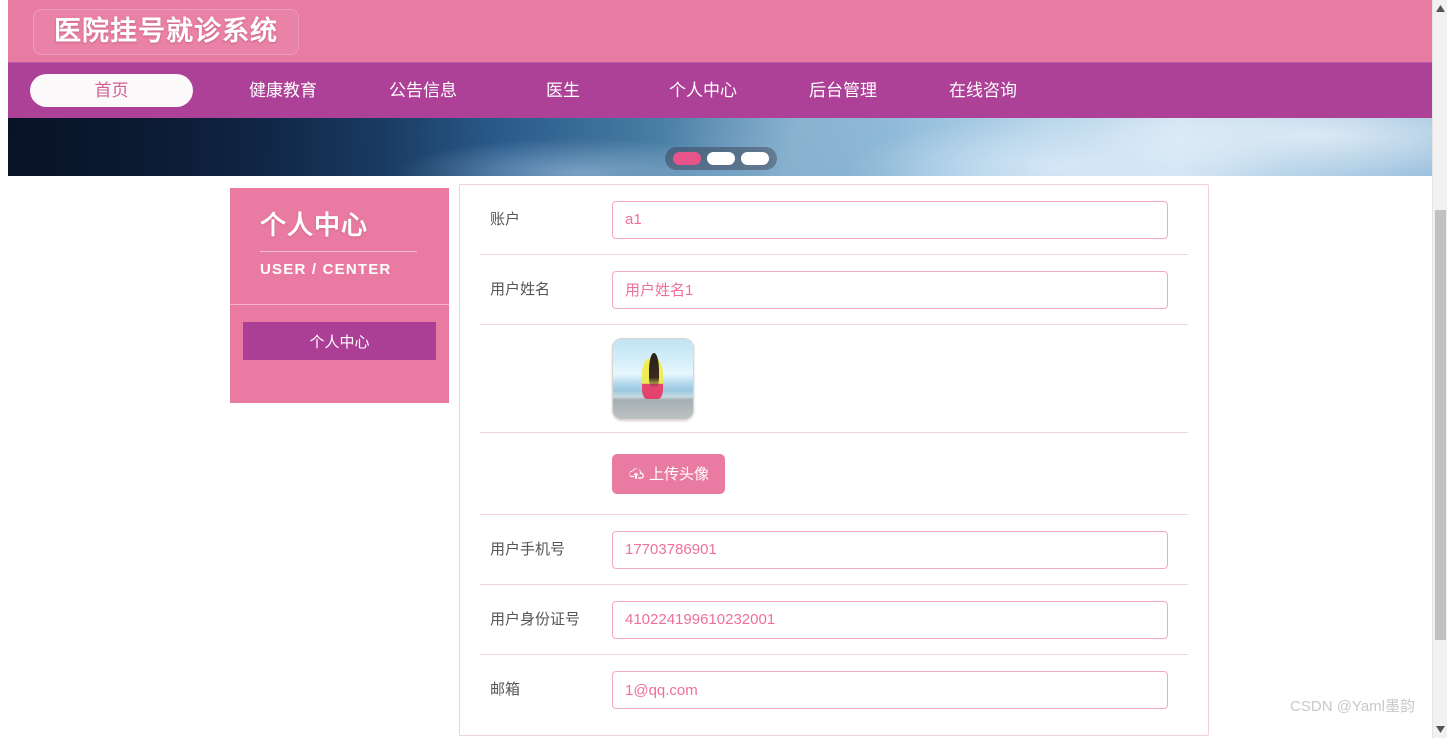  I want to click on phone-input, so click(890, 549).